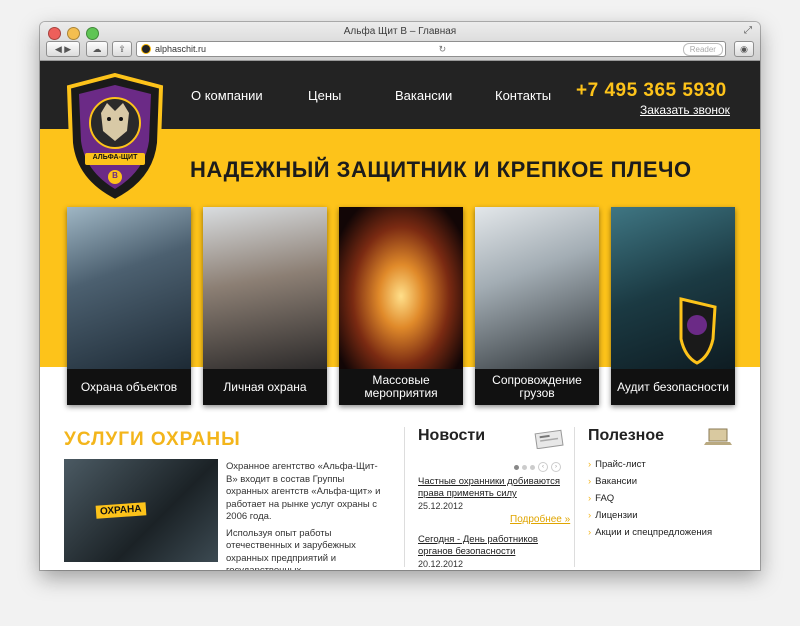 Image resolution: width=800 pixels, height=626 pixels. What do you see at coordinates (401, 387) in the screenshot?
I see `card-caption: Массовые мероприятия` at bounding box center [401, 387].